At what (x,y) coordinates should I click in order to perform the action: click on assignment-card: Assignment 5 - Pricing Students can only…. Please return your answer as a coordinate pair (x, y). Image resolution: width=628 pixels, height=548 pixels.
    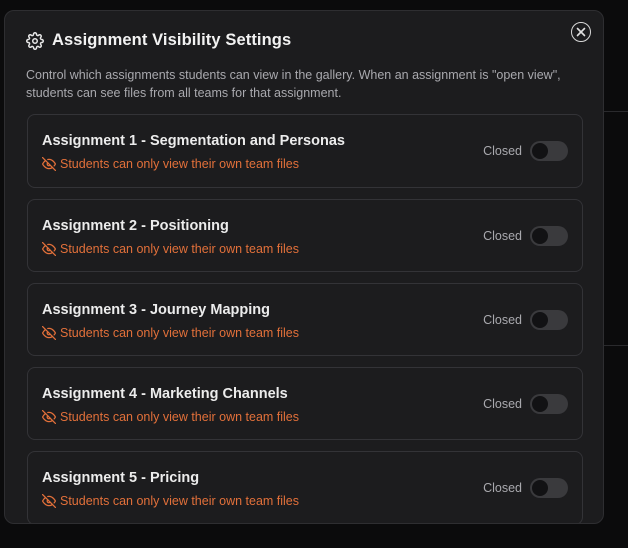
    Looking at the image, I should click on (305, 487).